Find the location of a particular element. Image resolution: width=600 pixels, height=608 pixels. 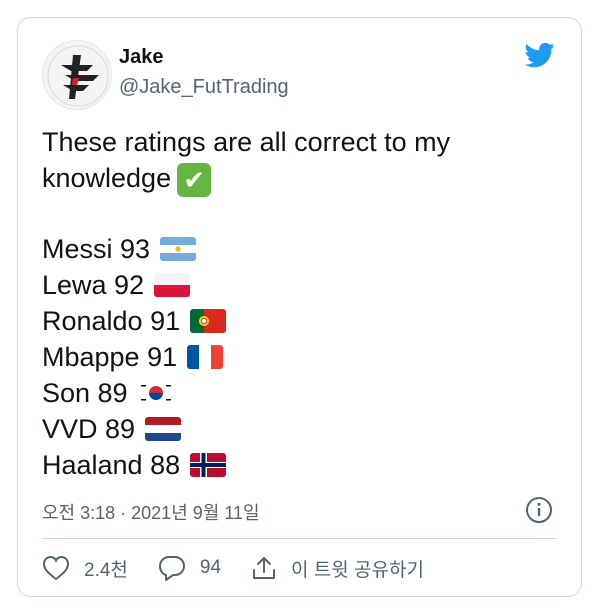

argentina-flag-icon is located at coordinates (178, 249).